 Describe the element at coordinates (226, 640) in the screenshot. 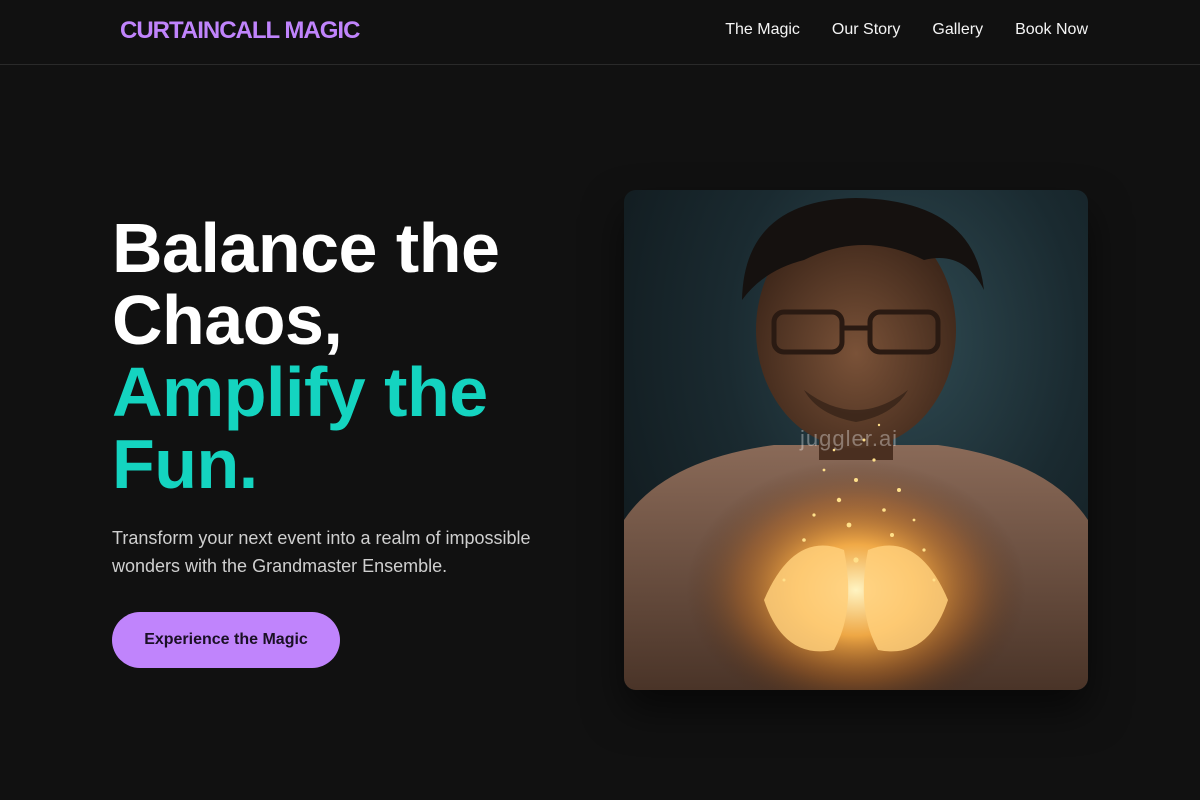

I see `experience-magic-button: Experience the Magic` at that location.